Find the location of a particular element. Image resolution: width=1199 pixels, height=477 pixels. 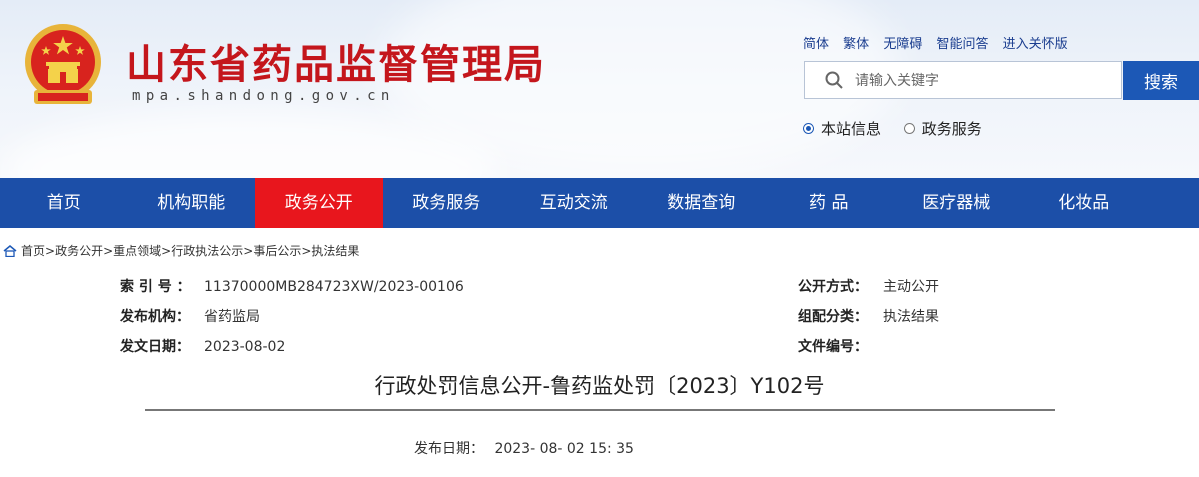

radio-unselected-icon is located at coordinates (909, 128).